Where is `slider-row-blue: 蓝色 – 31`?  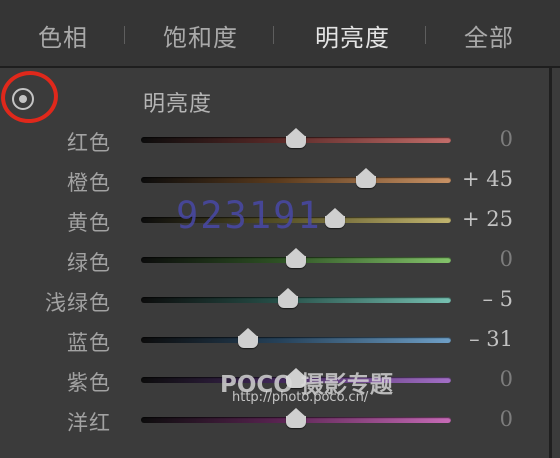
slider-row-blue: 蓝色 – 31 is located at coordinates (274, 347).